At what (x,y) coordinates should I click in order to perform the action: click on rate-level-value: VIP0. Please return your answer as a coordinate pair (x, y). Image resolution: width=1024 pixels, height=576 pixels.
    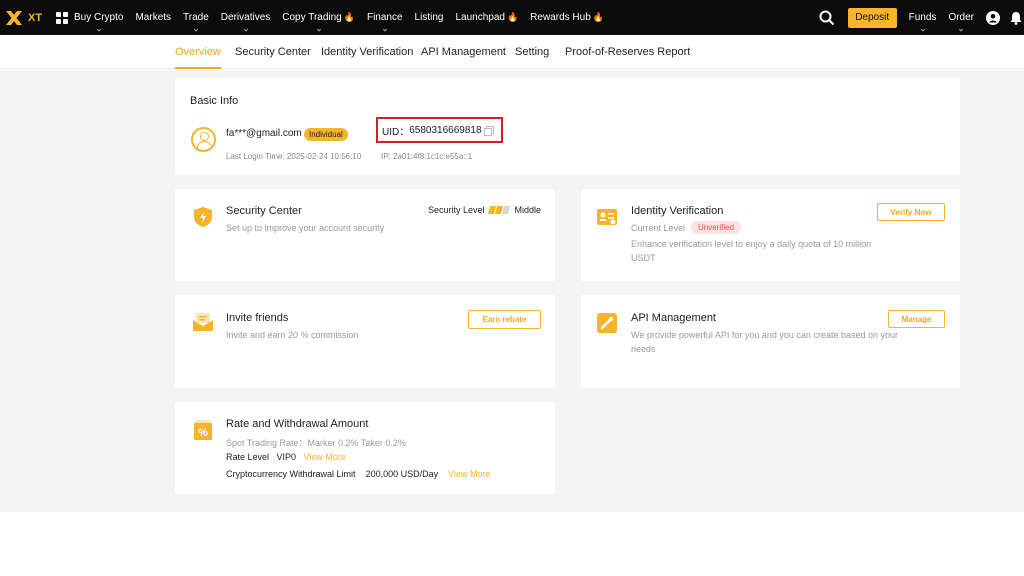
    Looking at the image, I should click on (286, 457).